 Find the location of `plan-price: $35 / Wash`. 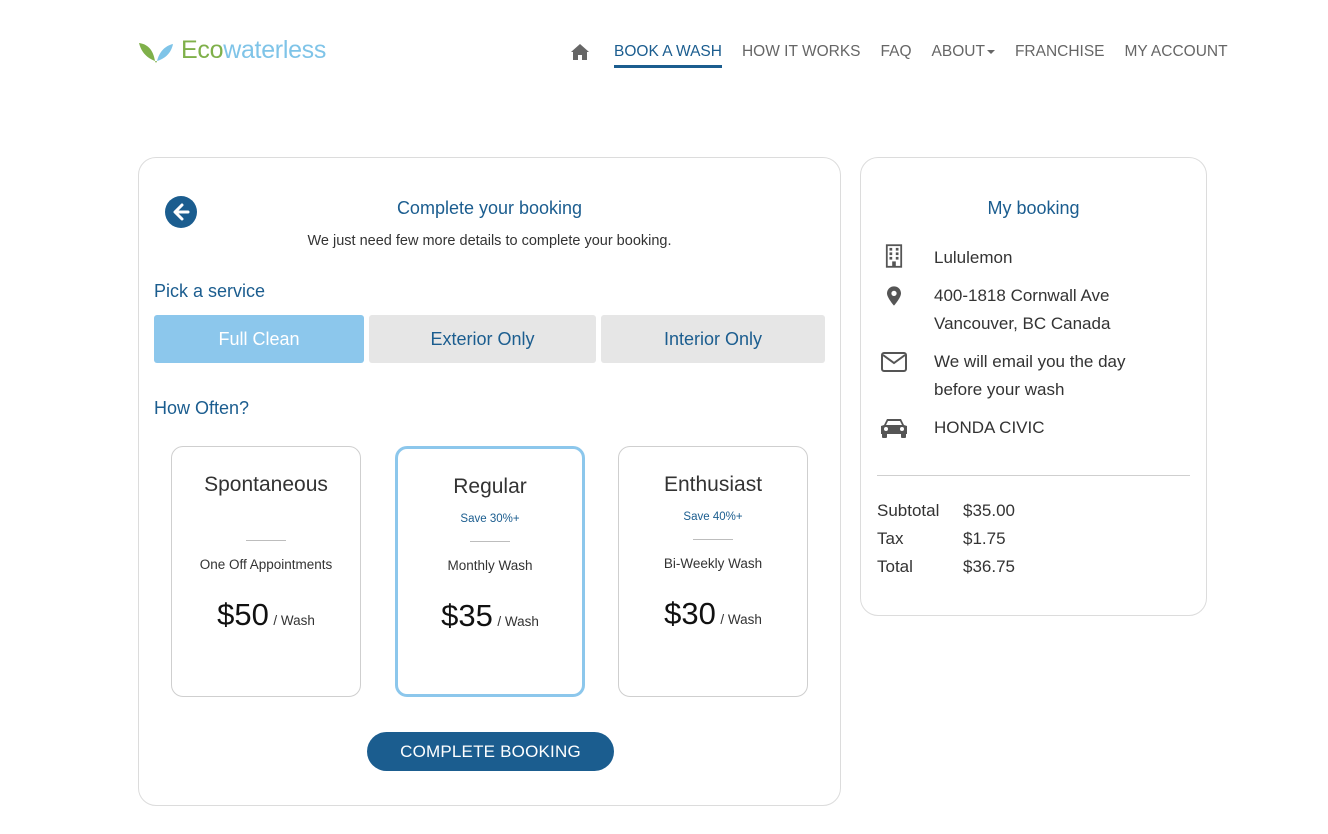

plan-price: $35 / Wash is located at coordinates (490, 616).